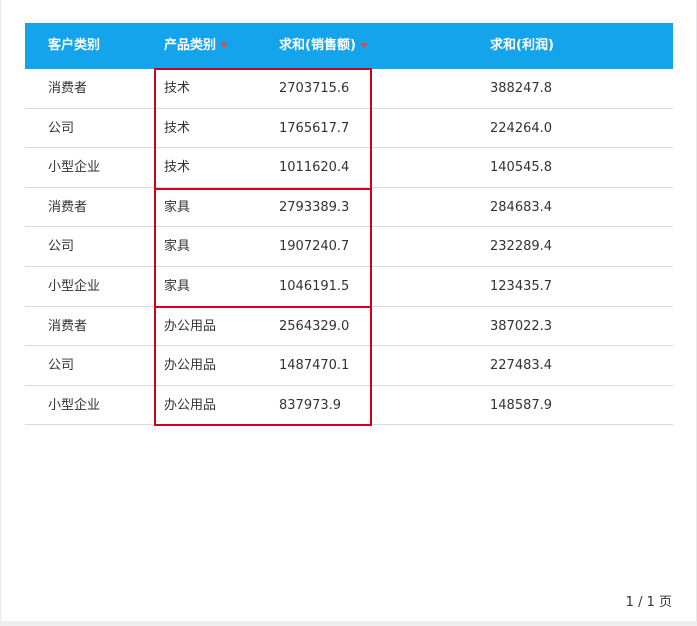 The height and width of the screenshot is (626, 697). What do you see at coordinates (317, 45) in the screenshot?
I see `header-sum-sales-label: 求和(销售额)` at bounding box center [317, 45].